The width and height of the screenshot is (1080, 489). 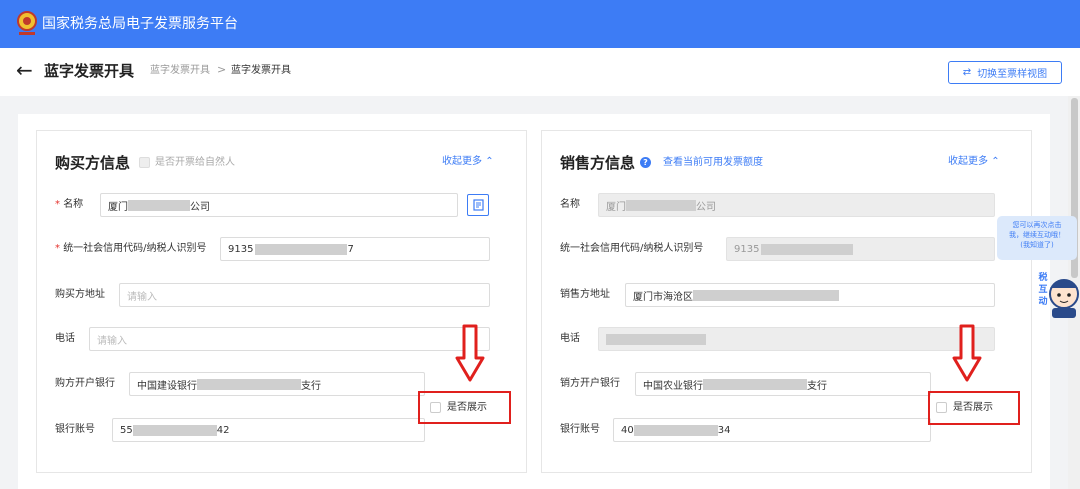 What do you see at coordinates (24, 70) in the screenshot?
I see `arrow-left-icon: ←` at bounding box center [24, 70].